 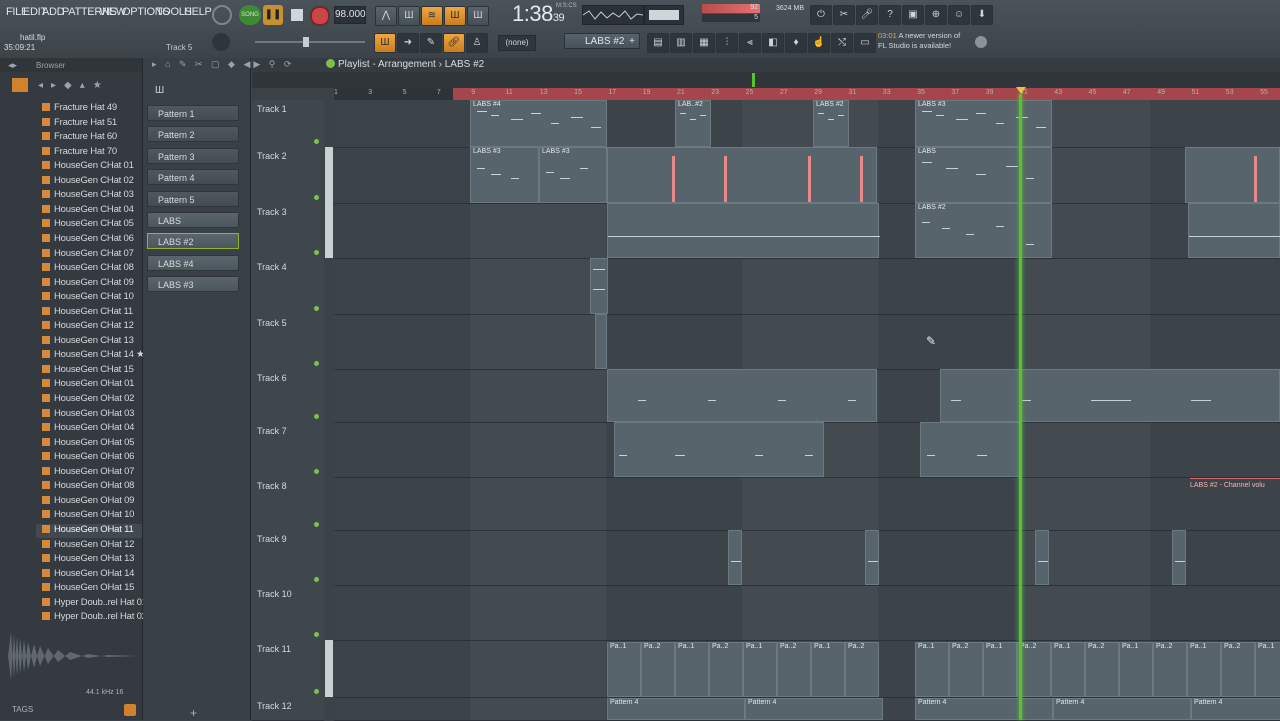 I want to click on browser-item: Hyper Doub..rel Hat 01, so click(x=94, y=604).